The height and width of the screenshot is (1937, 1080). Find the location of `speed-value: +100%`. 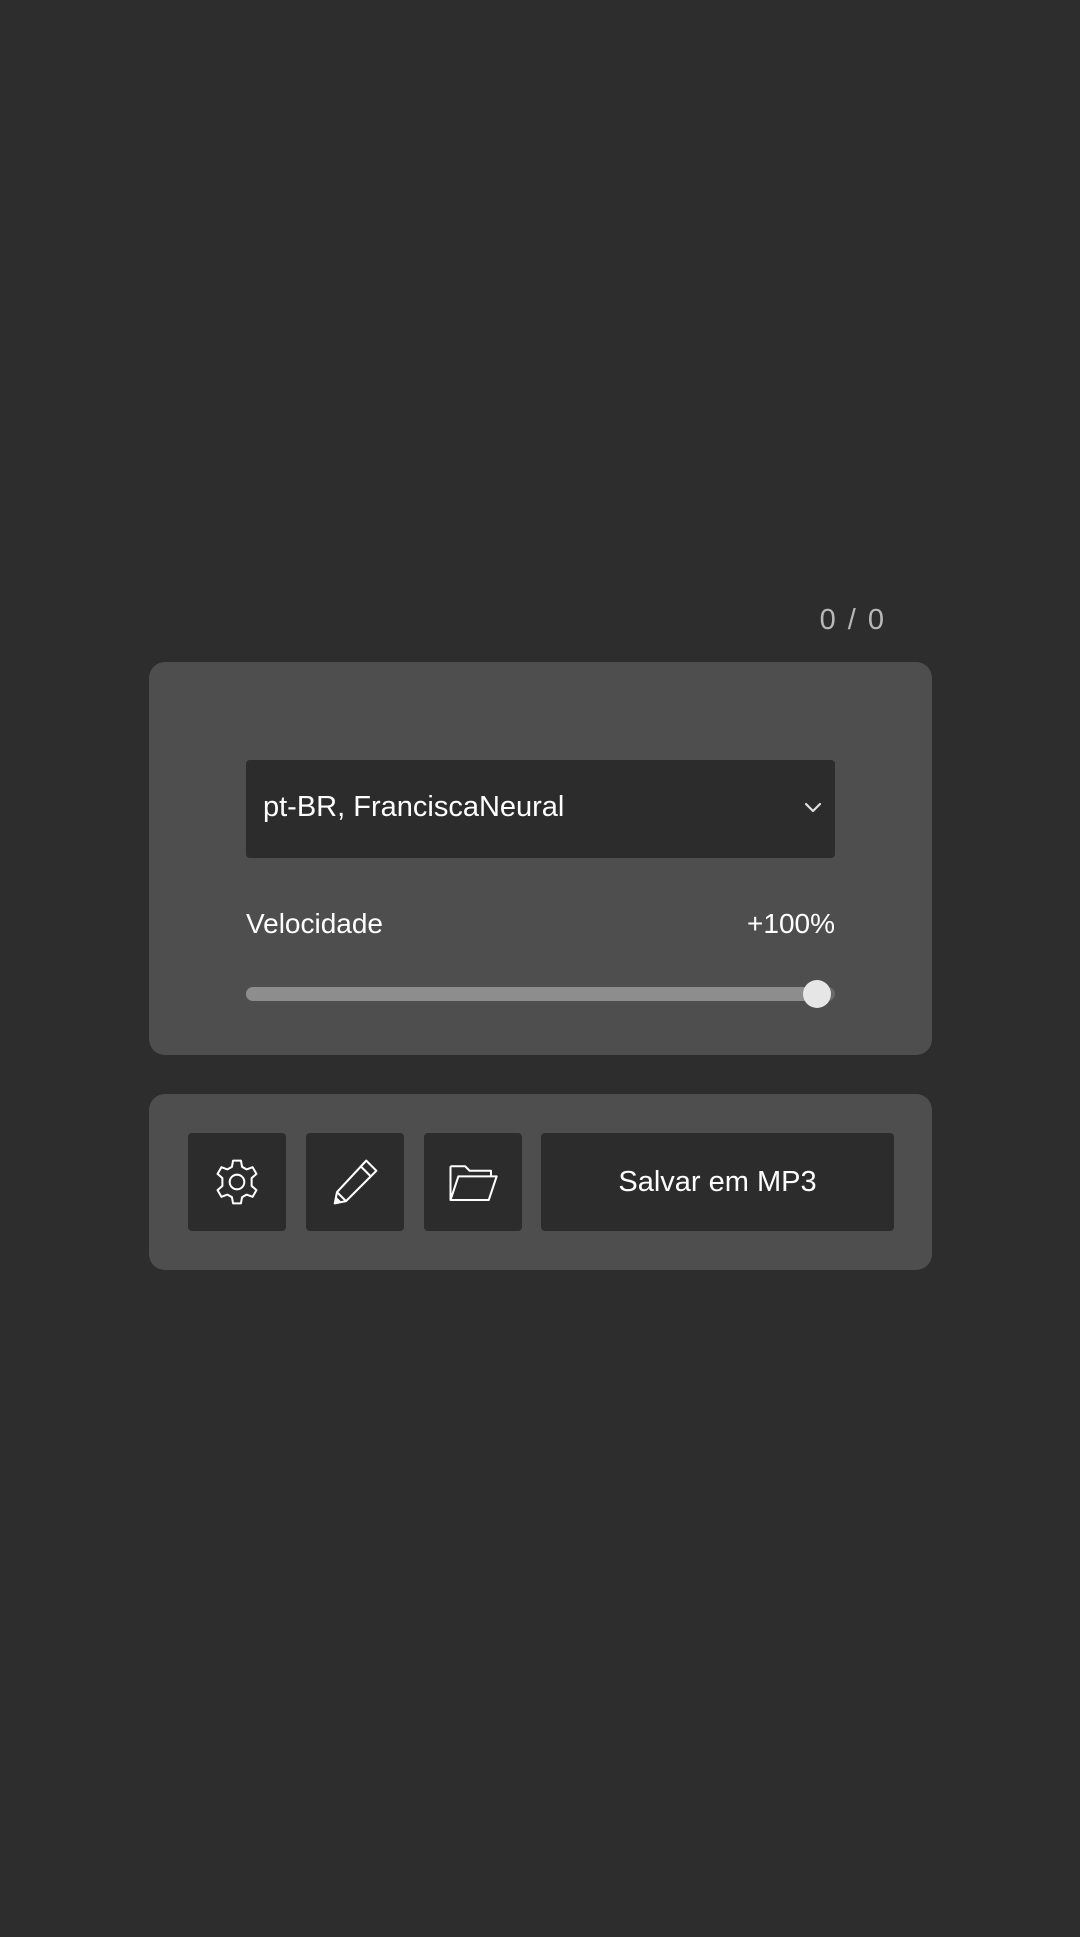

speed-value: +100% is located at coordinates (791, 923).